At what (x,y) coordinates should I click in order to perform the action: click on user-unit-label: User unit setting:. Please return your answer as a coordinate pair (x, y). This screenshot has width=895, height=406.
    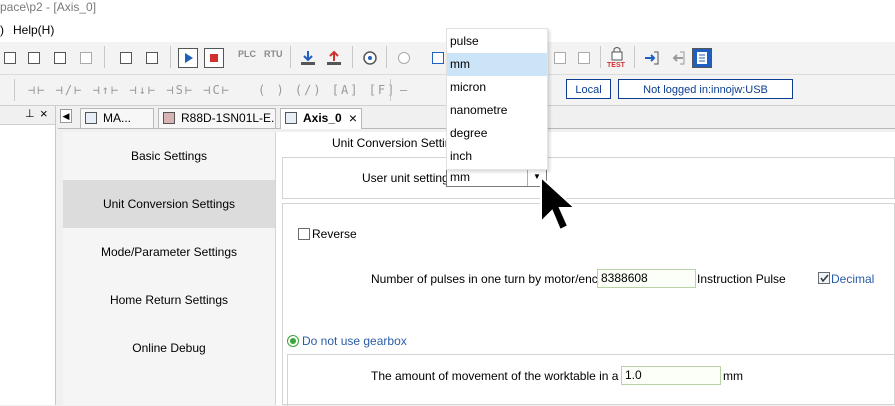
    Looking at the image, I should click on (407, 178).